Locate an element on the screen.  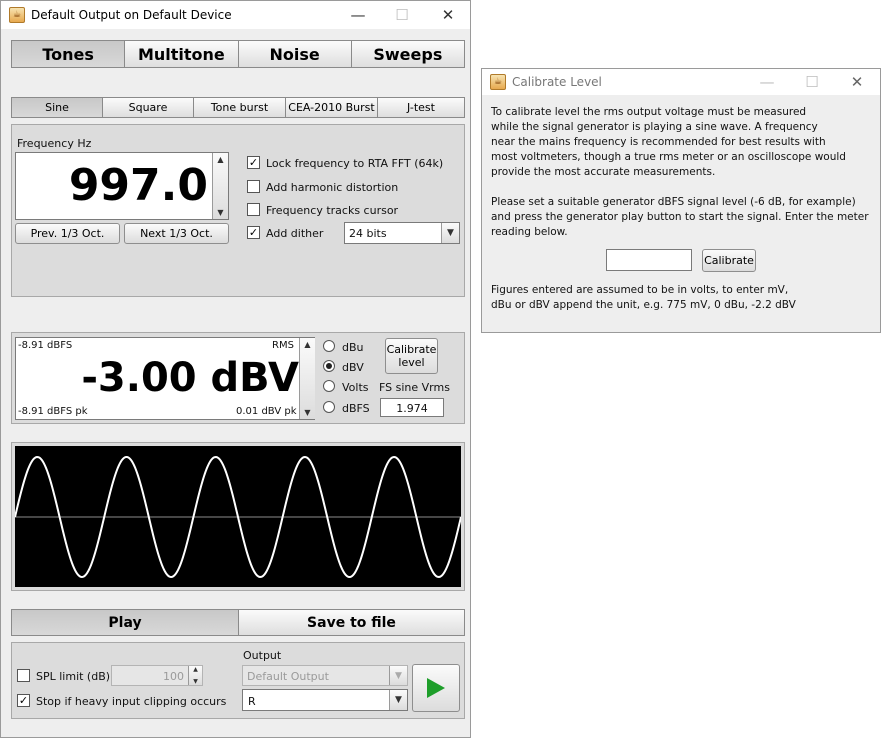
calibrate-dialog-title: Calibrate Level is located at coordinates (557, 82).